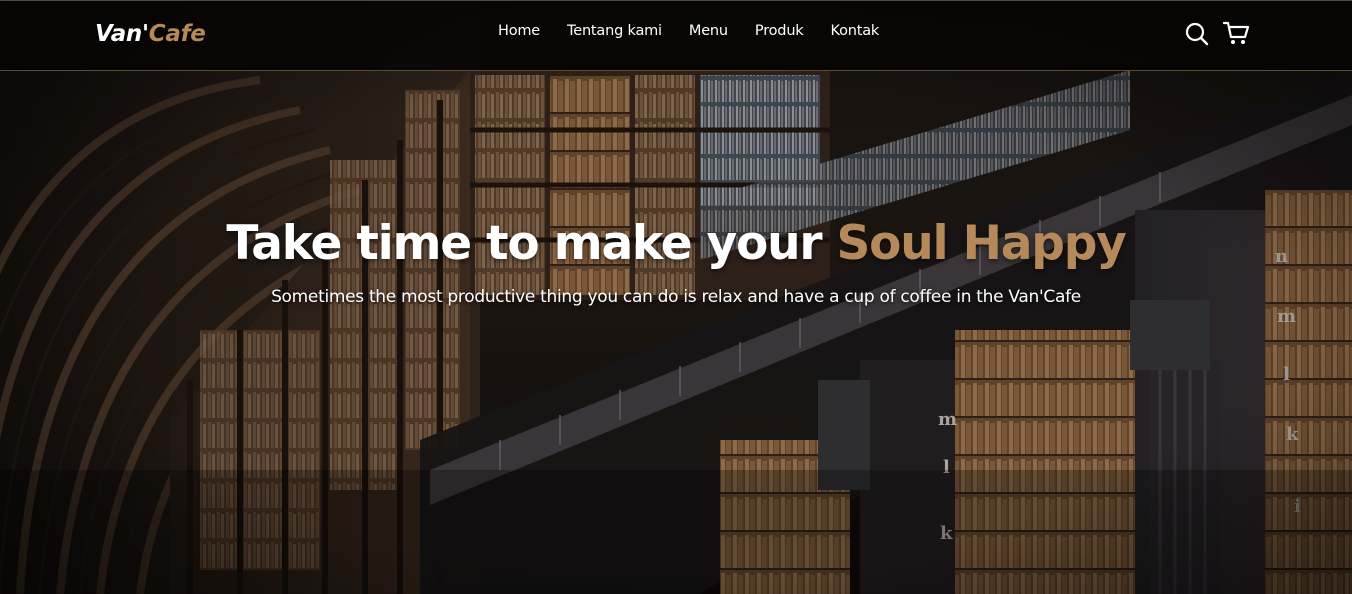 The height and width of the screenshot is (594, 1352). What do you see at coordinates (524, 243) in the screenshot?
I see `hero-title-main: Take time to make your` at bounding box center [524, 243].